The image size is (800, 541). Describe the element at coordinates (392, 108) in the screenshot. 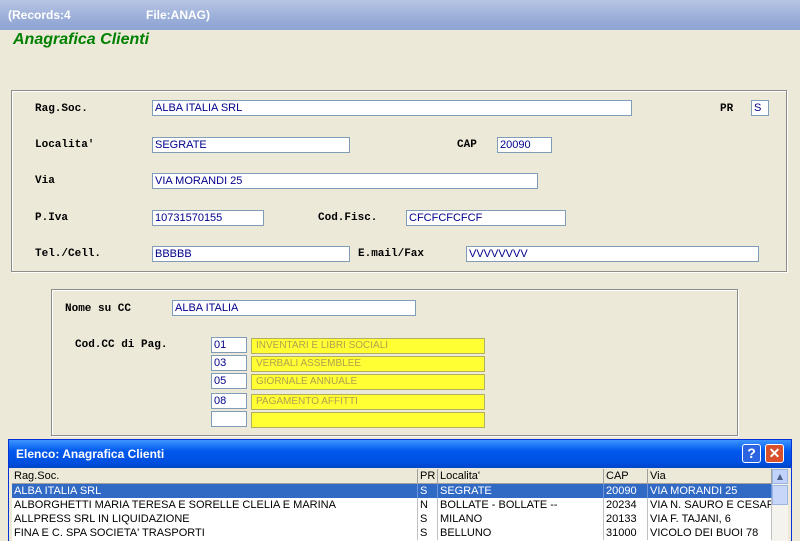

I see `rag-soc-field: ALBA ITALIA SRL` at that location.